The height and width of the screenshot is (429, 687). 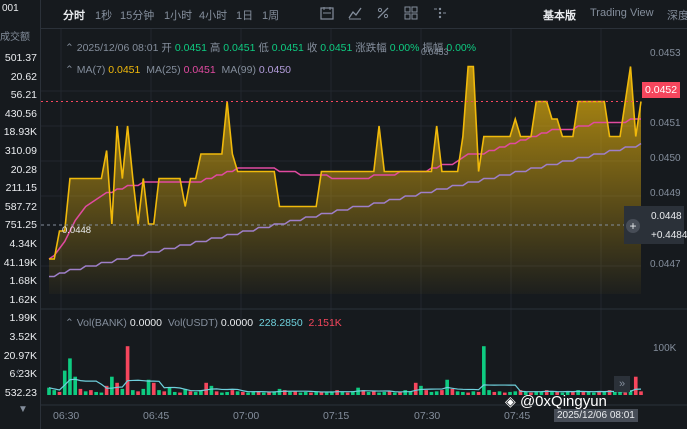 What do you see at coordinates (178, 15) in the screenshot?
I see `tab-interval-3: 1小时` at bounding box center [178, 15].